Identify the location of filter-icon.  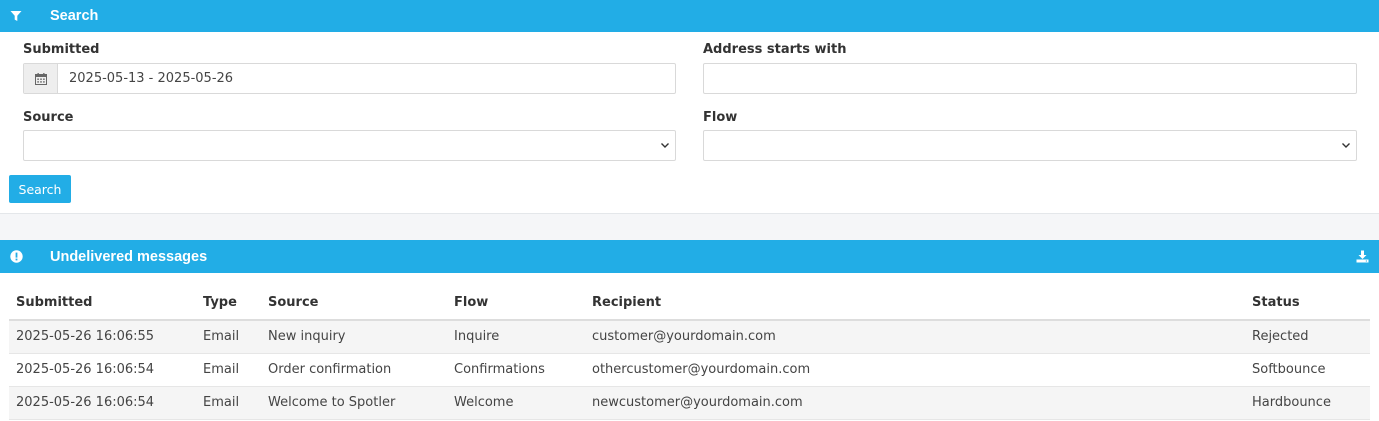
(16, 16).